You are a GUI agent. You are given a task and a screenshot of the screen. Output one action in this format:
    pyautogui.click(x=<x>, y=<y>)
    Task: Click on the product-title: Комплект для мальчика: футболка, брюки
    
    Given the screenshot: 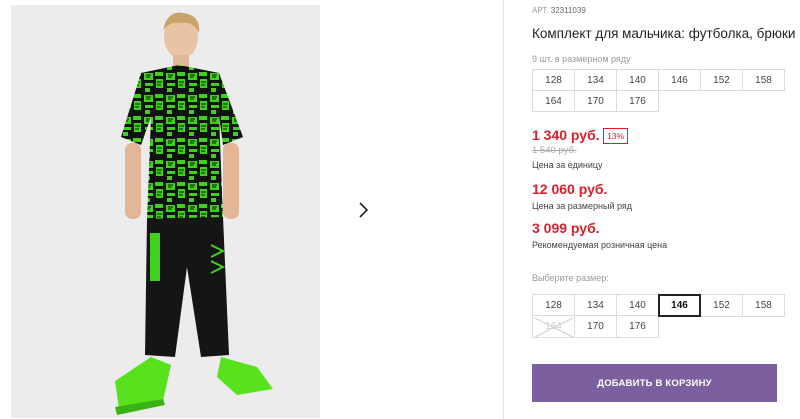 What is the action you would take?
    pyautogui.click(x=664, y=33)
    